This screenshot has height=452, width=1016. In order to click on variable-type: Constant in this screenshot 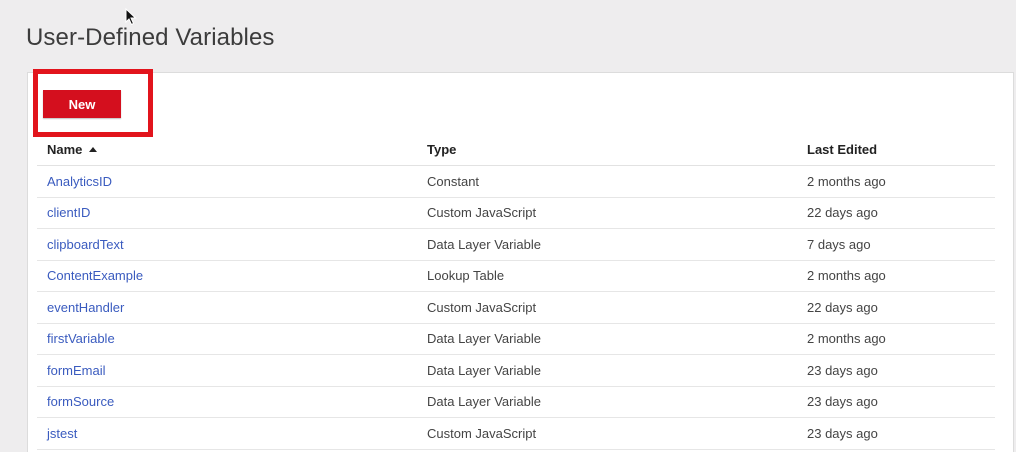, I will do `click(453, 181)`.